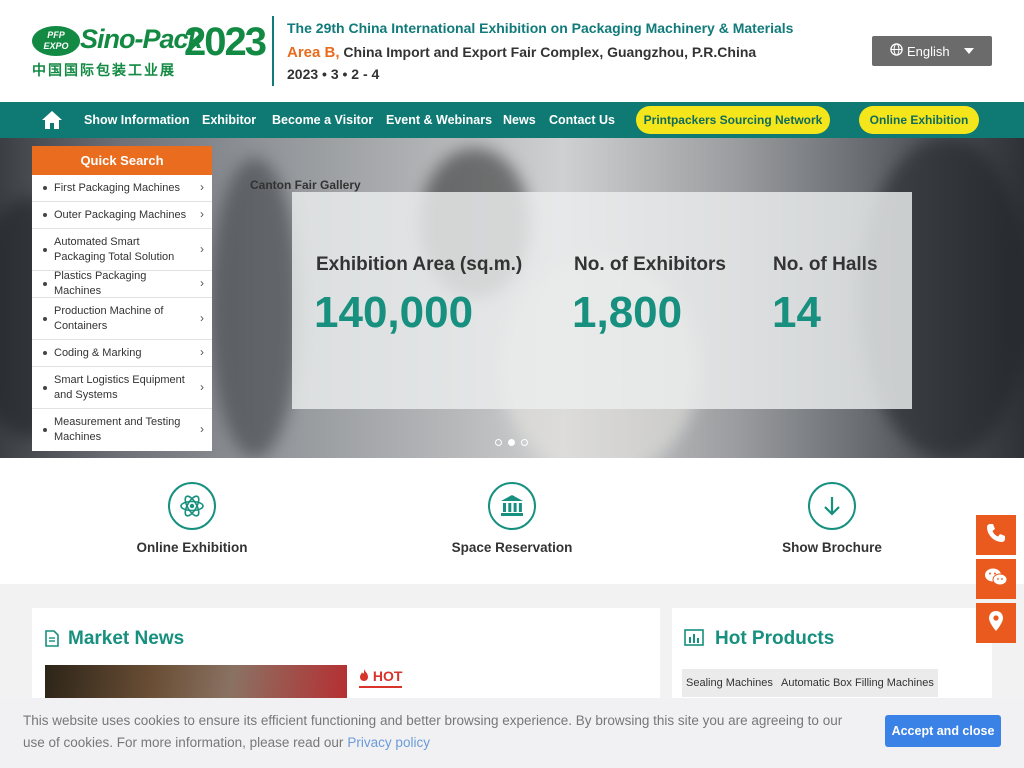  I want to click on online-exhibition-link: Online Exhibition, so click(192, 518).